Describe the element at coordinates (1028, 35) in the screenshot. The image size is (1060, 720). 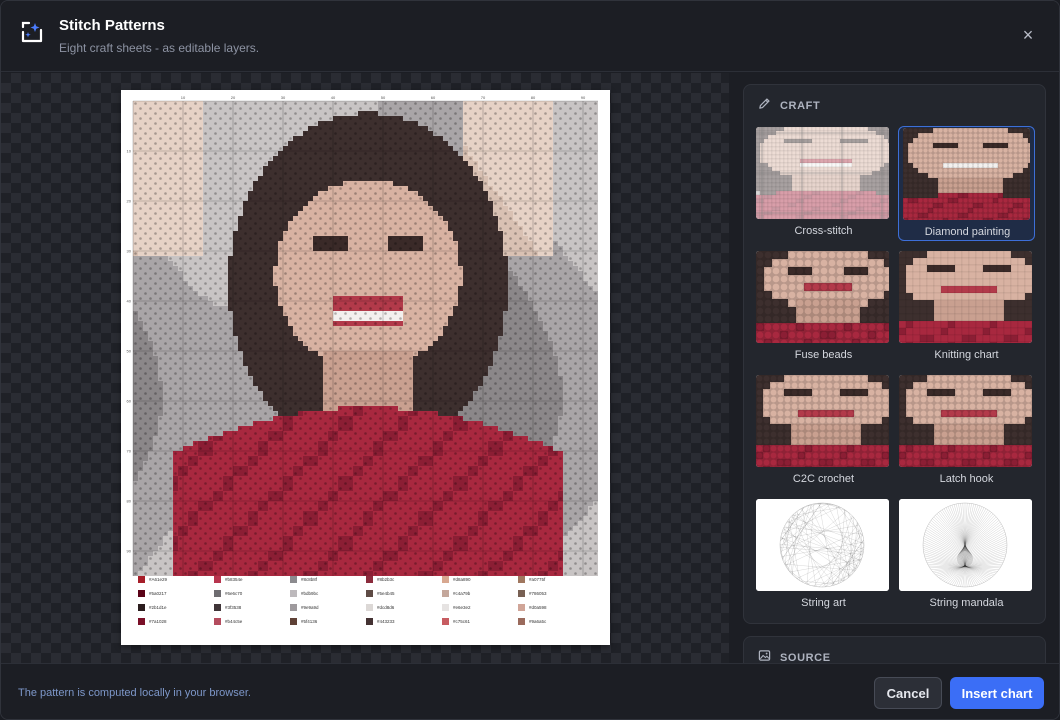
I see `close-button: ×` at that location.